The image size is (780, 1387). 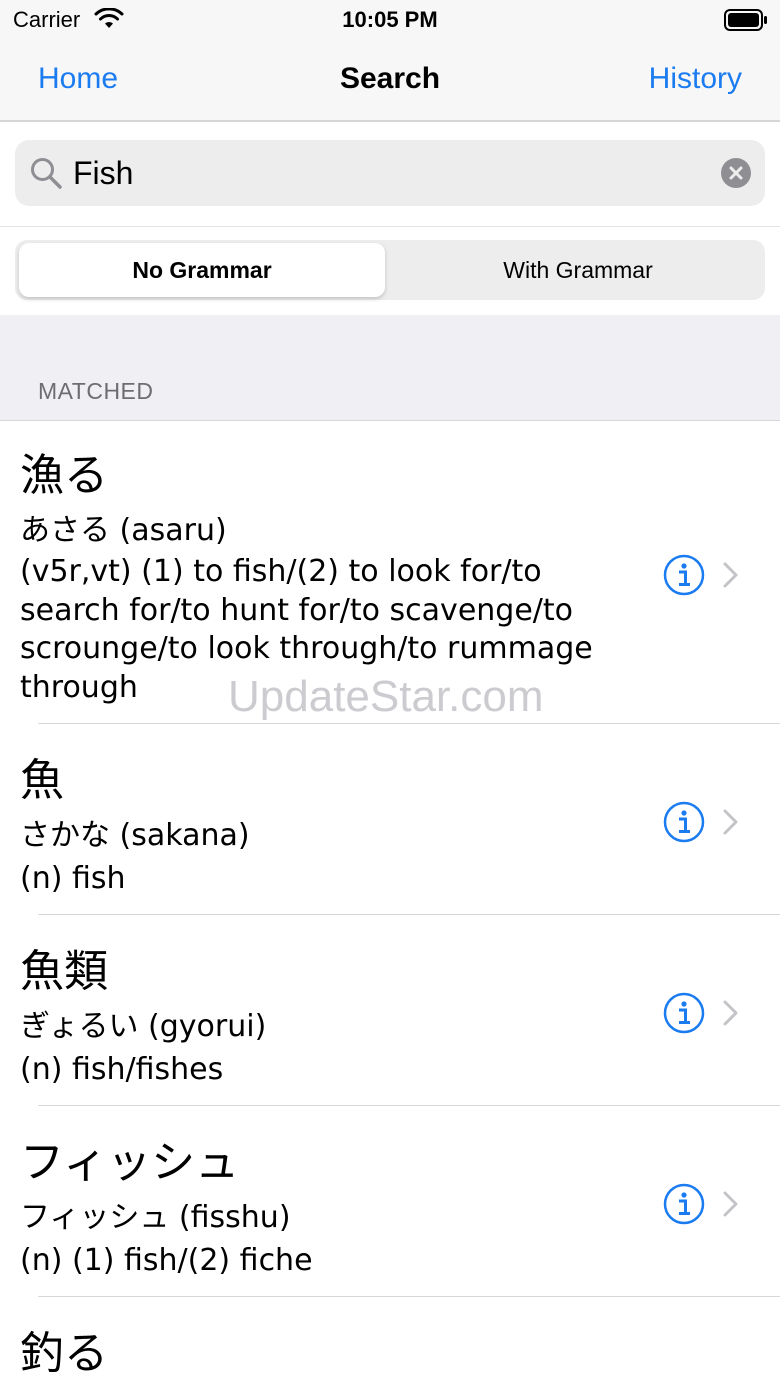 I want to click on status-bar: Carrier 10:05 PM, so click(x=390, y=20).